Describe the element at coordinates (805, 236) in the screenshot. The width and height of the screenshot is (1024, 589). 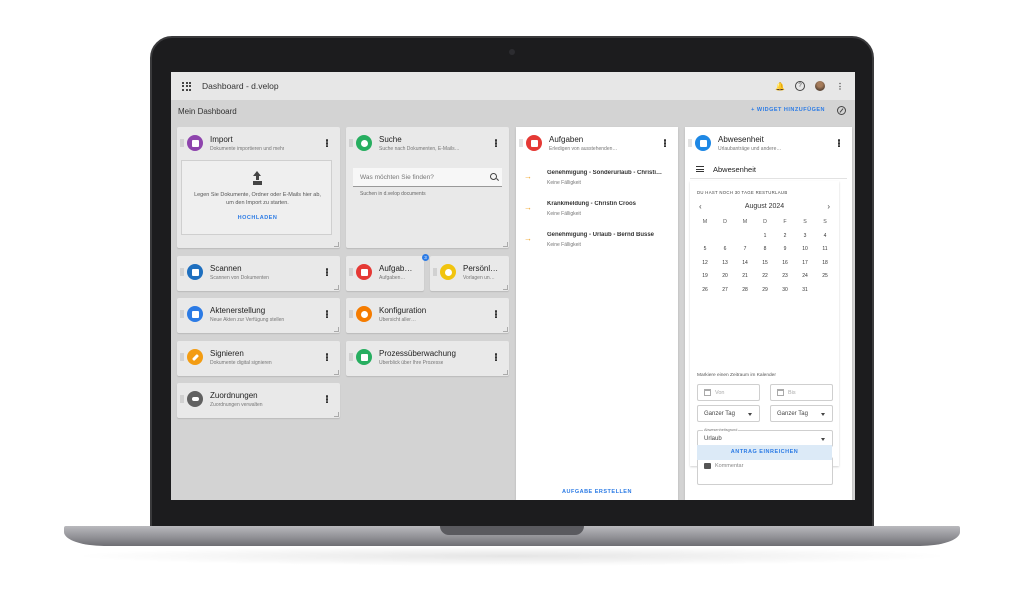
I see `calendar-day: 3` at that location.